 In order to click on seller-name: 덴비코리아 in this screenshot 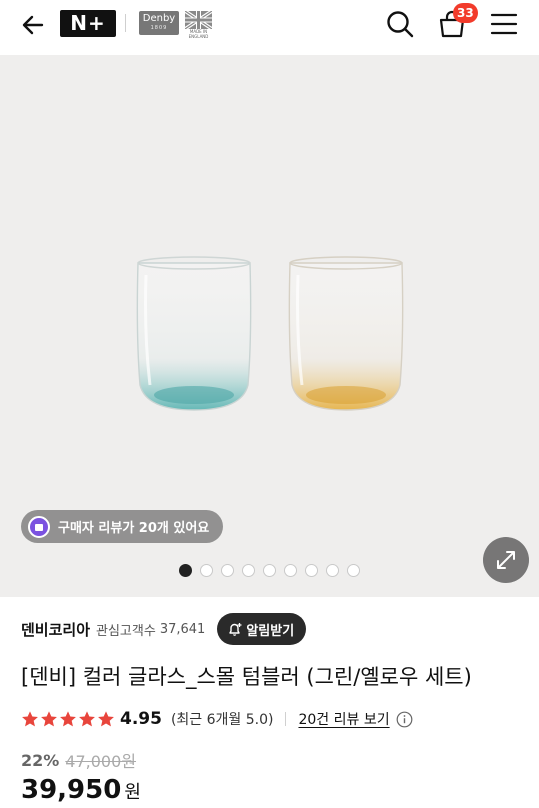, I will do `click(55, 629)`.